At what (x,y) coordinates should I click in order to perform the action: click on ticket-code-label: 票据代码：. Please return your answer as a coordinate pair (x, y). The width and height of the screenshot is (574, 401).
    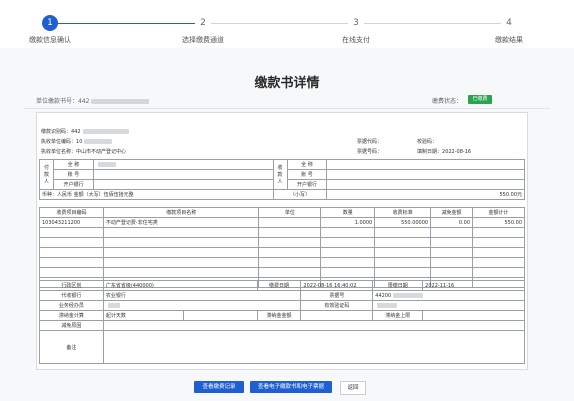
    Looking at the image, I should click on (370, 142).